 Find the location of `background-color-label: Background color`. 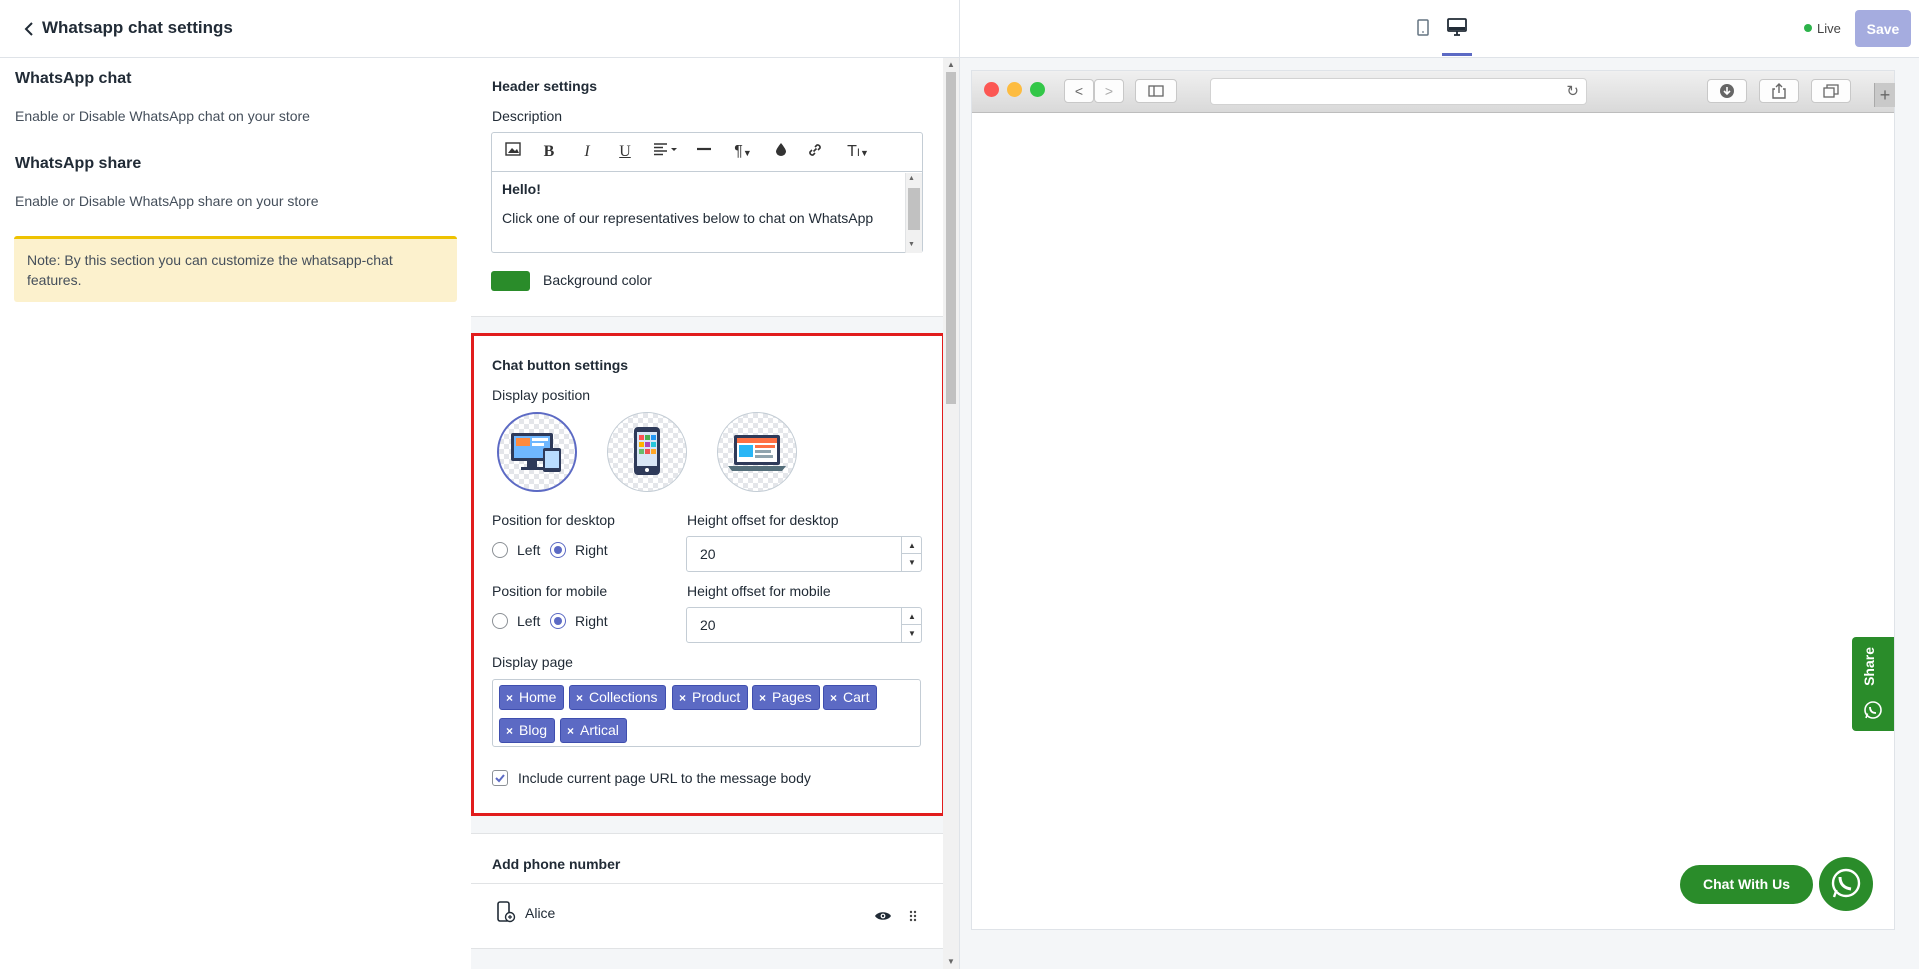

background-color-label: Background color is located at coordinates (597, 280).